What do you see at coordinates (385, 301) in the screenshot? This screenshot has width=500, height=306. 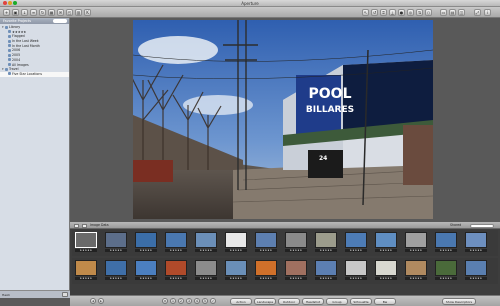 I see `keyword-button-bw: Bw` at bounding box center [385, 301].